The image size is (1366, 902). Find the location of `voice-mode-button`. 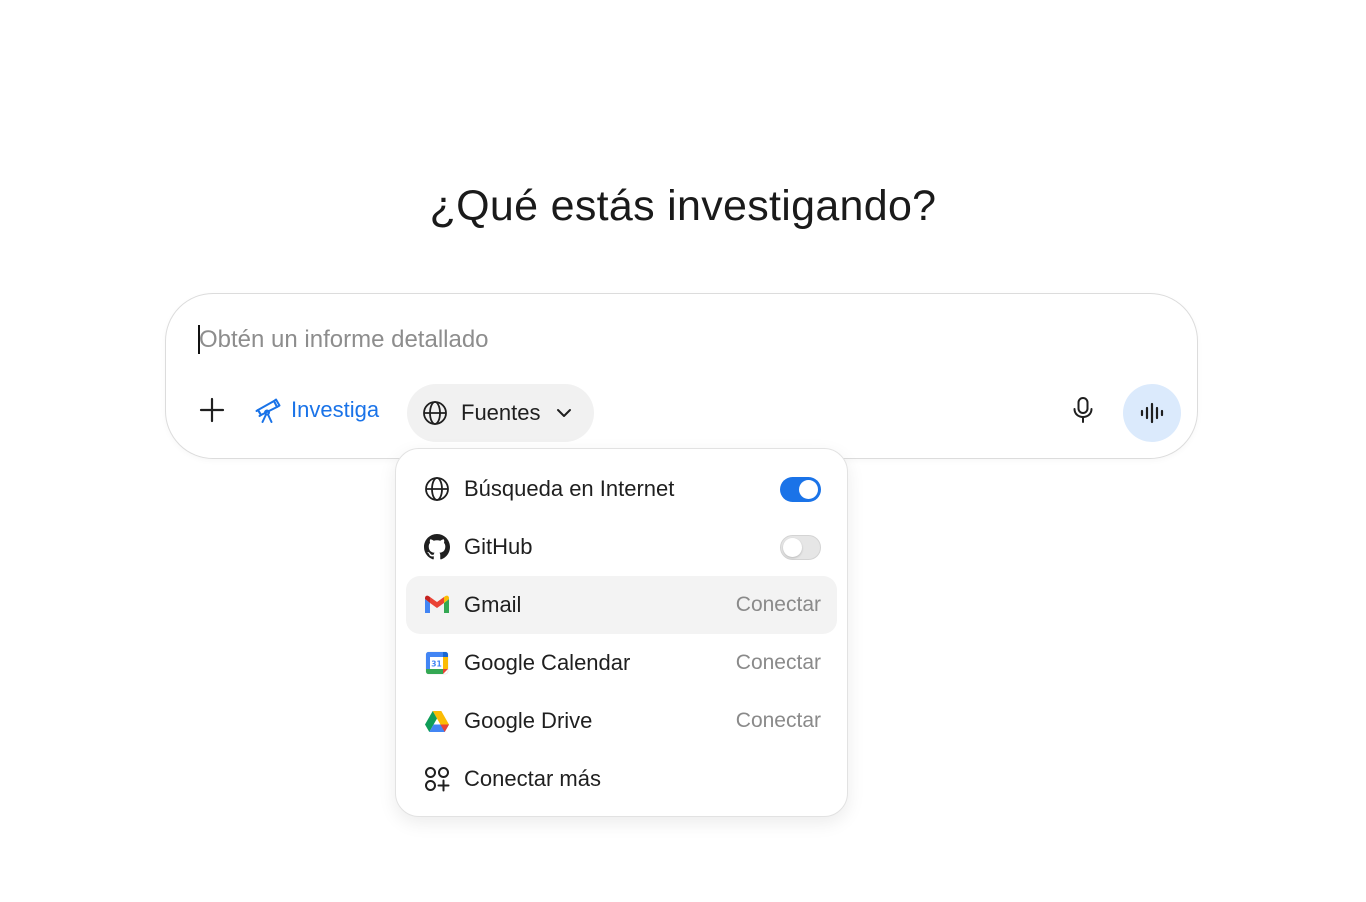

voice-mode-button is located at coordinates (1152, 413).